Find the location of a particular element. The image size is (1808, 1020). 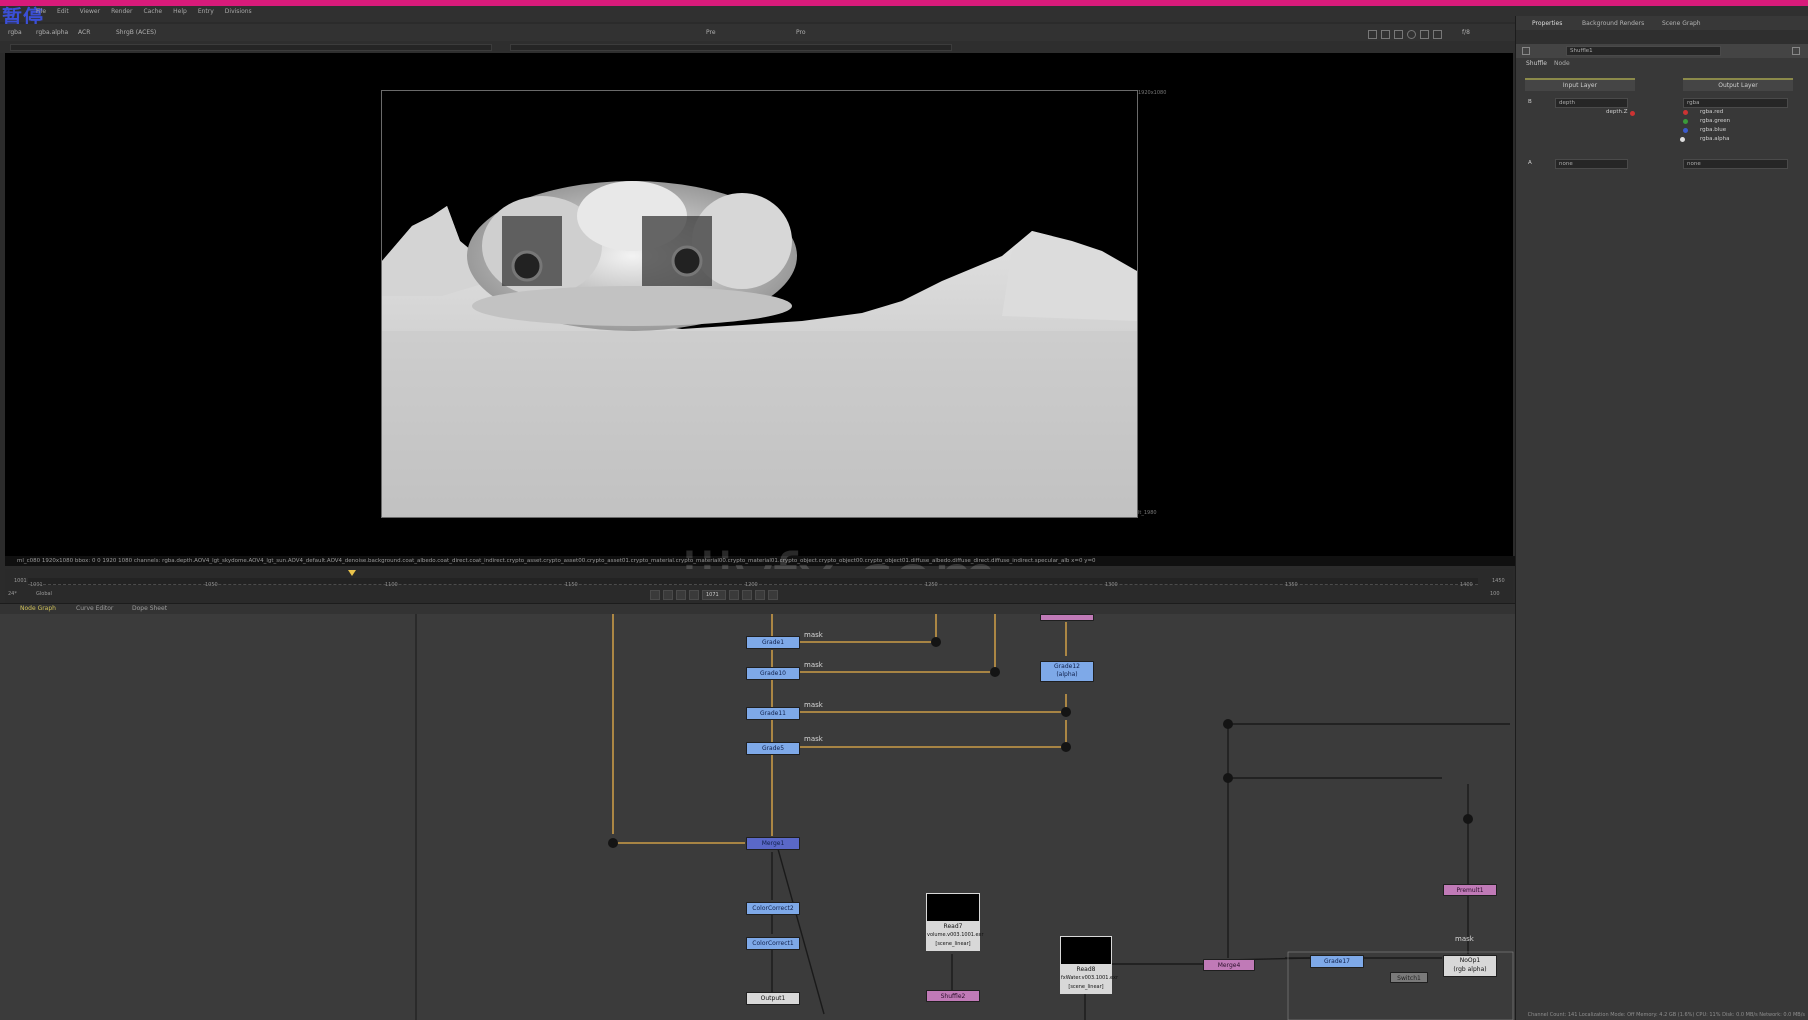

node-switch: Switch1 is located at coordinates (1409, 977).